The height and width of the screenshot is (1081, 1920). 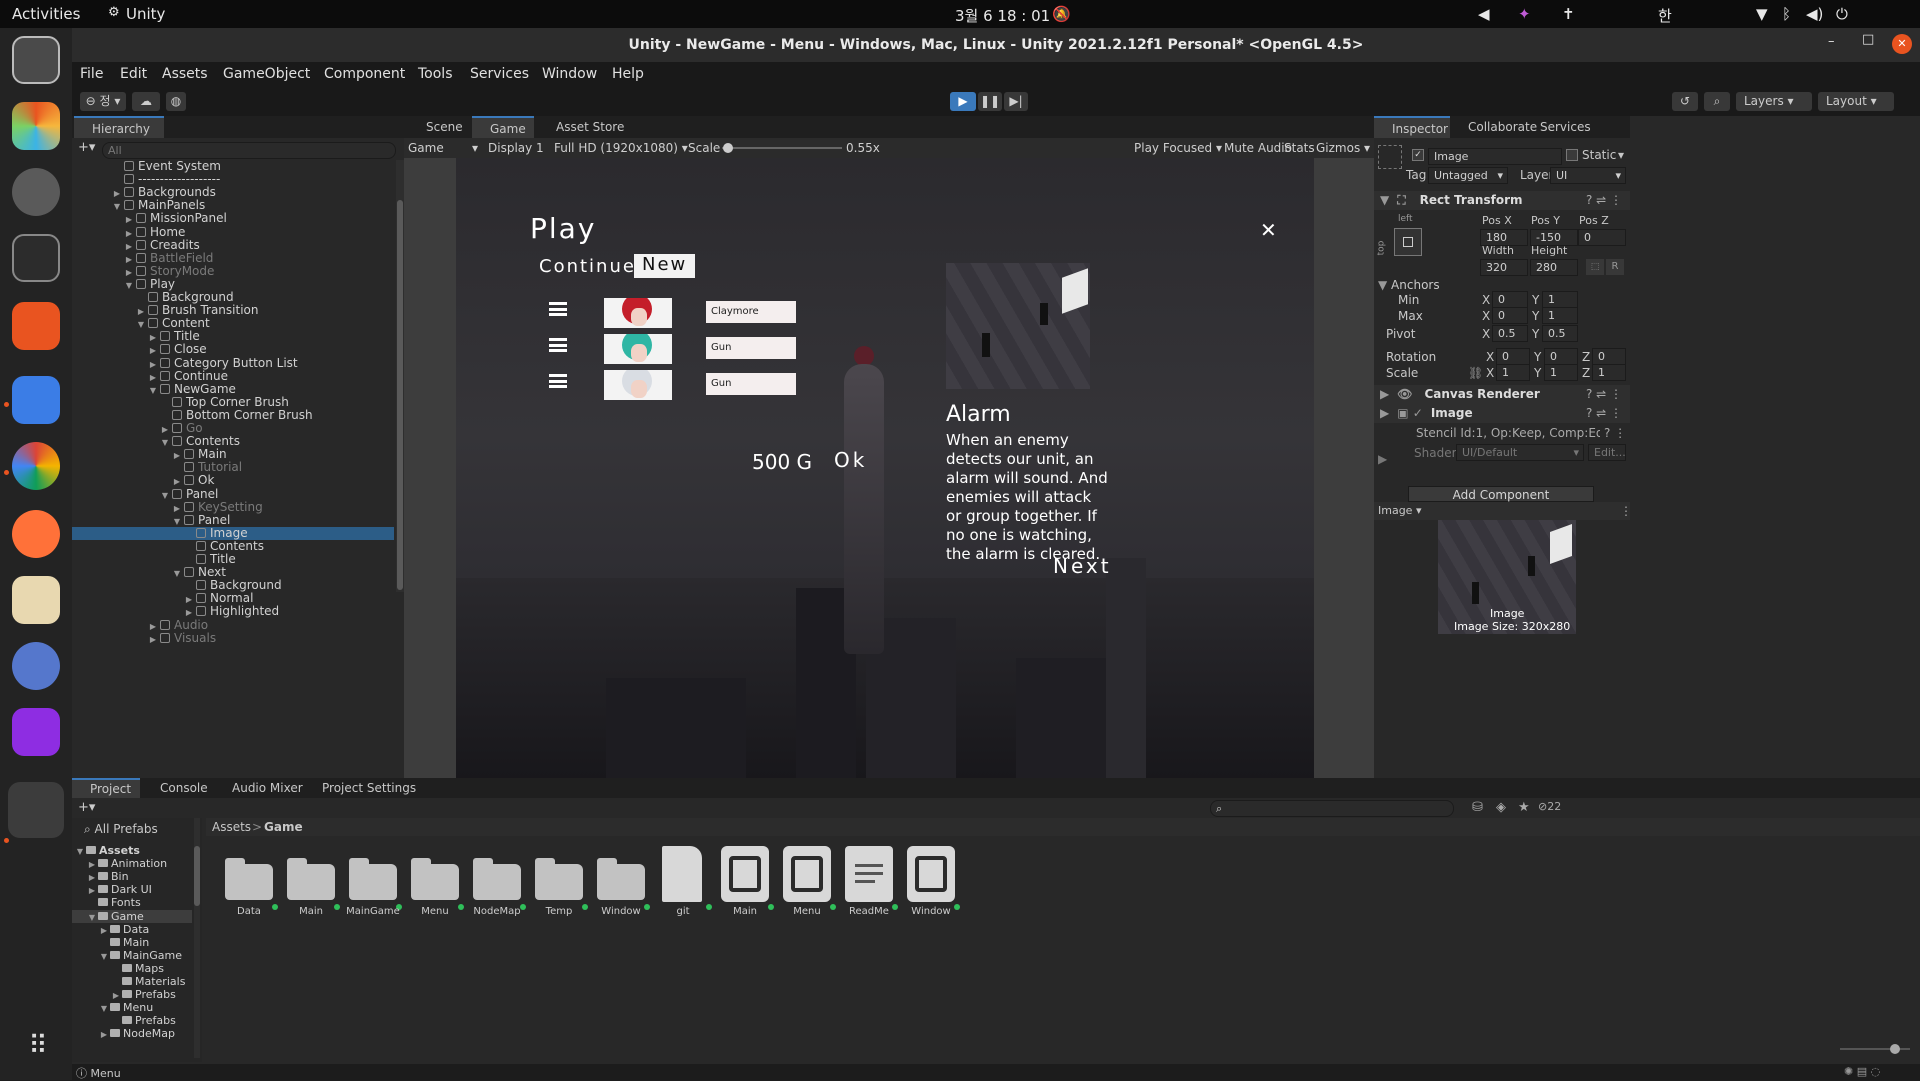 What do you see at coordinates (373, 880) in the screenshot?
I see `asset-item: MainGame` at bounding box center [373, 880].